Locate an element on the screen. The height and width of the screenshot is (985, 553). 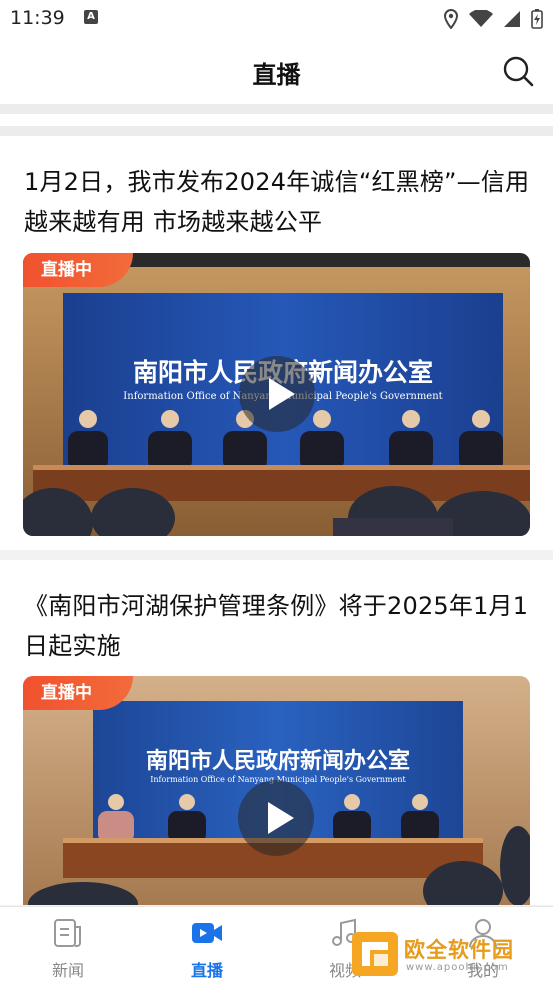
nav-item-news: 新闻 is located at coordinates (68, 946).